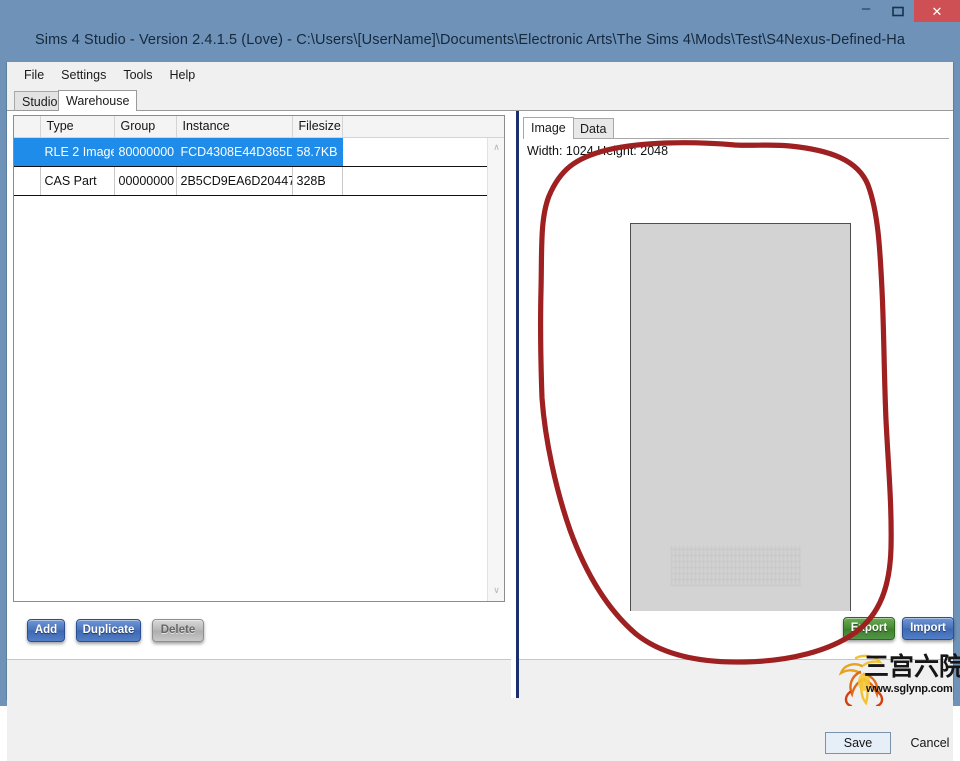 The height and width of the screenshot is (761, 960). Describe the element at coordinates (738, 128) in the screenshot. I see `preview-tab-strip: Image Data` at that location.